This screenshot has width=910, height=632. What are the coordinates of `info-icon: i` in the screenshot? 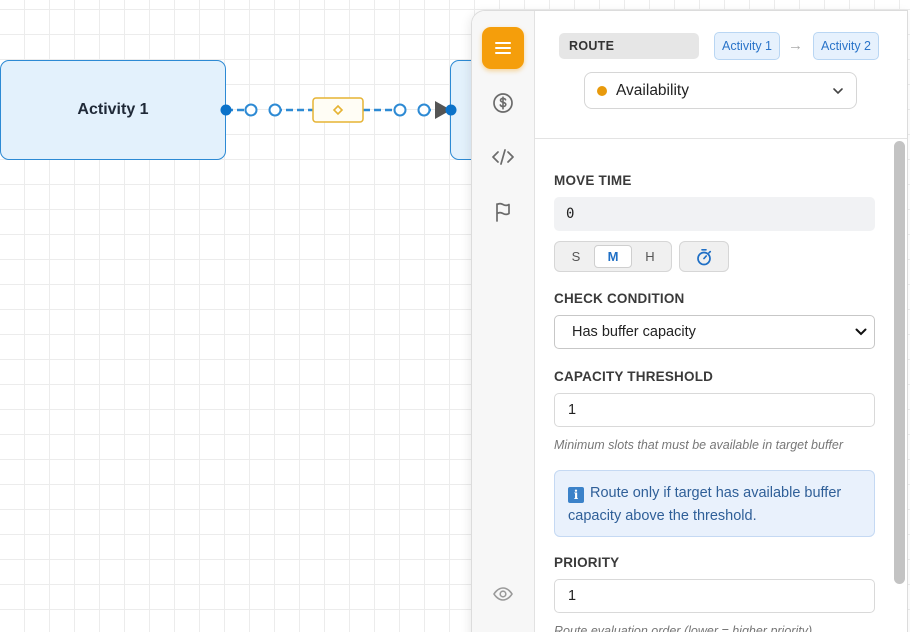 It's located at (576, 495).